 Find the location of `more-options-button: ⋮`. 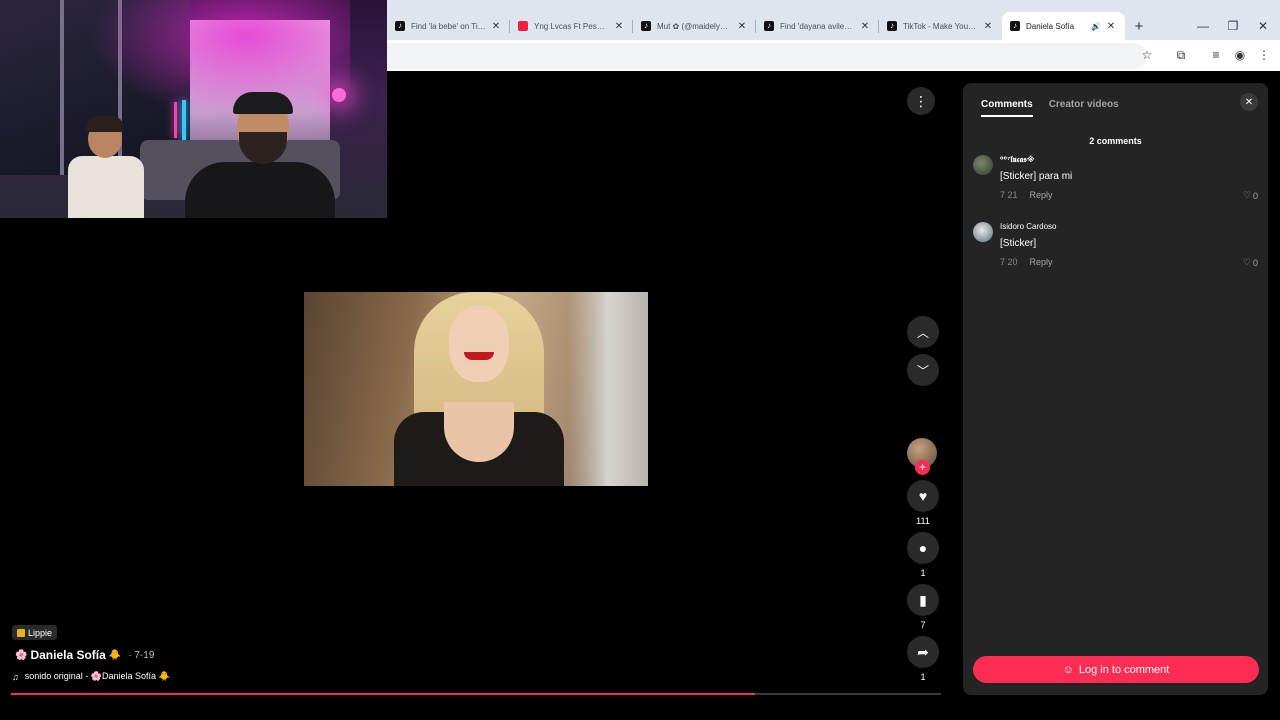

more-options-button: ⋮ is located at coordinates (921, 101).